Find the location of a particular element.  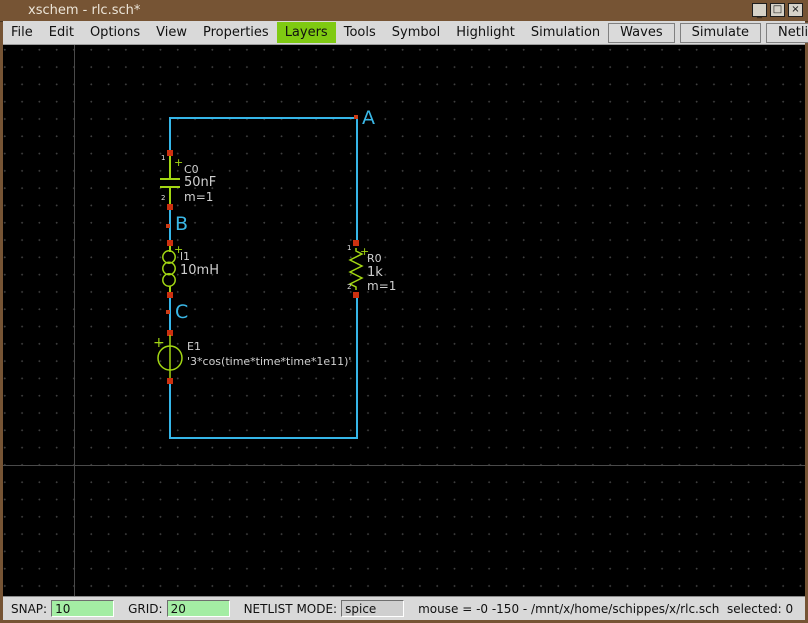

menu-edit: Edit is located at coordinates (61, 32).